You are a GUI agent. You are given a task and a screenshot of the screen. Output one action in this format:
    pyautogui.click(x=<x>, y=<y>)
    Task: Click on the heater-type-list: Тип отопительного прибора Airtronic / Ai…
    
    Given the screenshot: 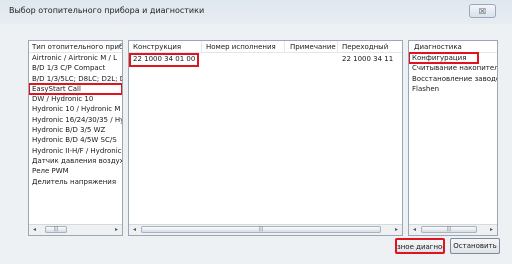 What is the action you would take?
    pyautogui.click(x=75, y=138)
    